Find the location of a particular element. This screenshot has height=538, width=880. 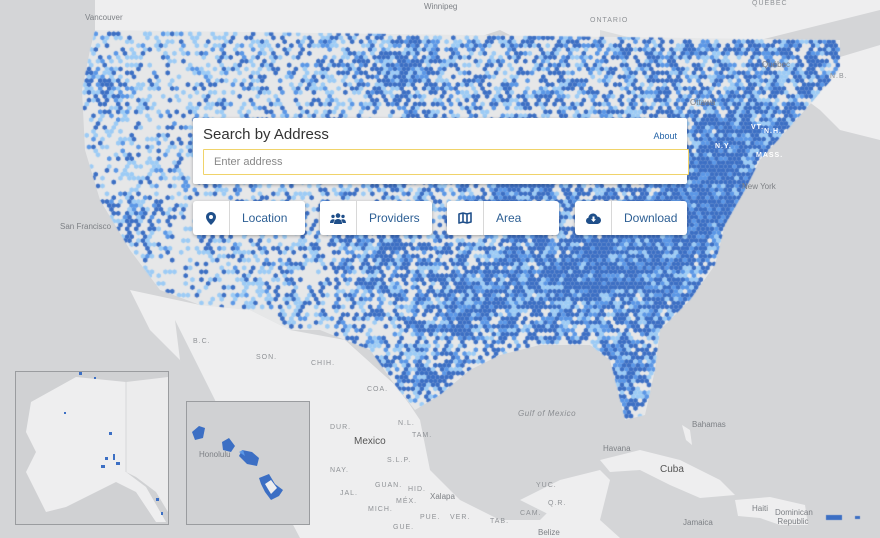

providers-button: Providers is located at coordinates (376, 218).